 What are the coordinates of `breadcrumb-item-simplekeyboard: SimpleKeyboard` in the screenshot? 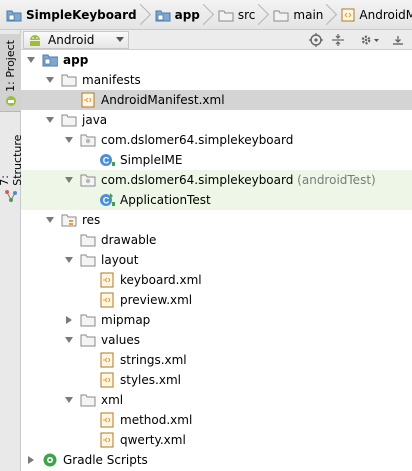 It's located at (72, 15).